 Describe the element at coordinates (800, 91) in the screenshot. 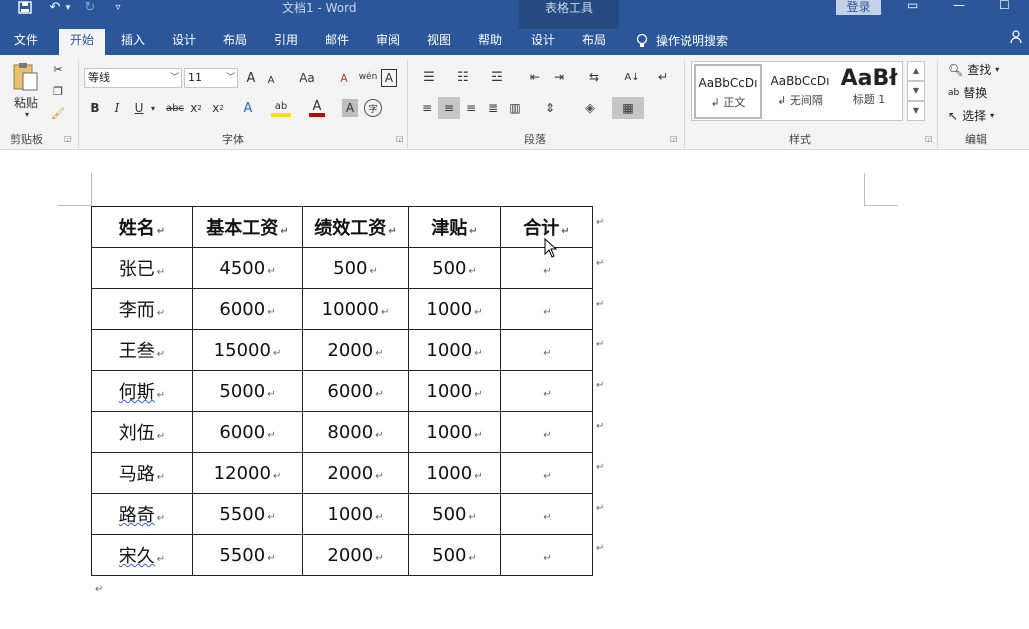

I see `style-item-no-spacing: AaBbCcDı ↲ 无间隔` at that location.